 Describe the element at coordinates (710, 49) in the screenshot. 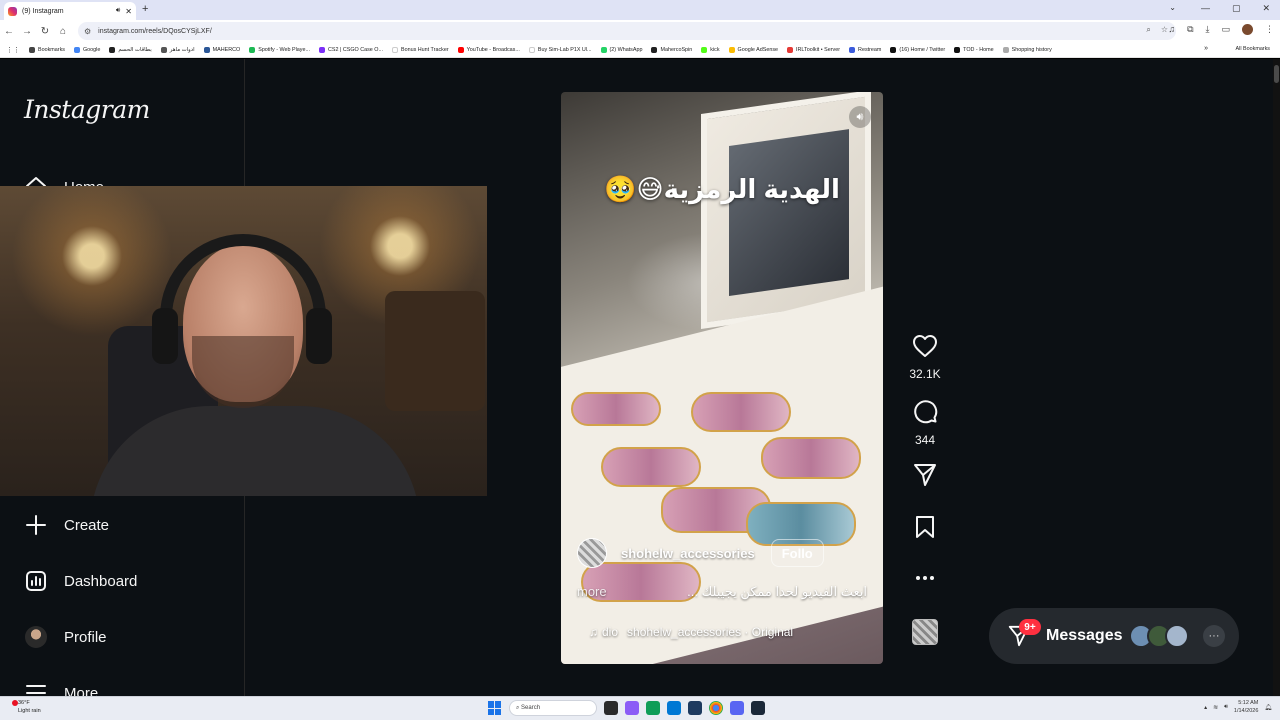

I see `bookmark-item: kick` at that location.